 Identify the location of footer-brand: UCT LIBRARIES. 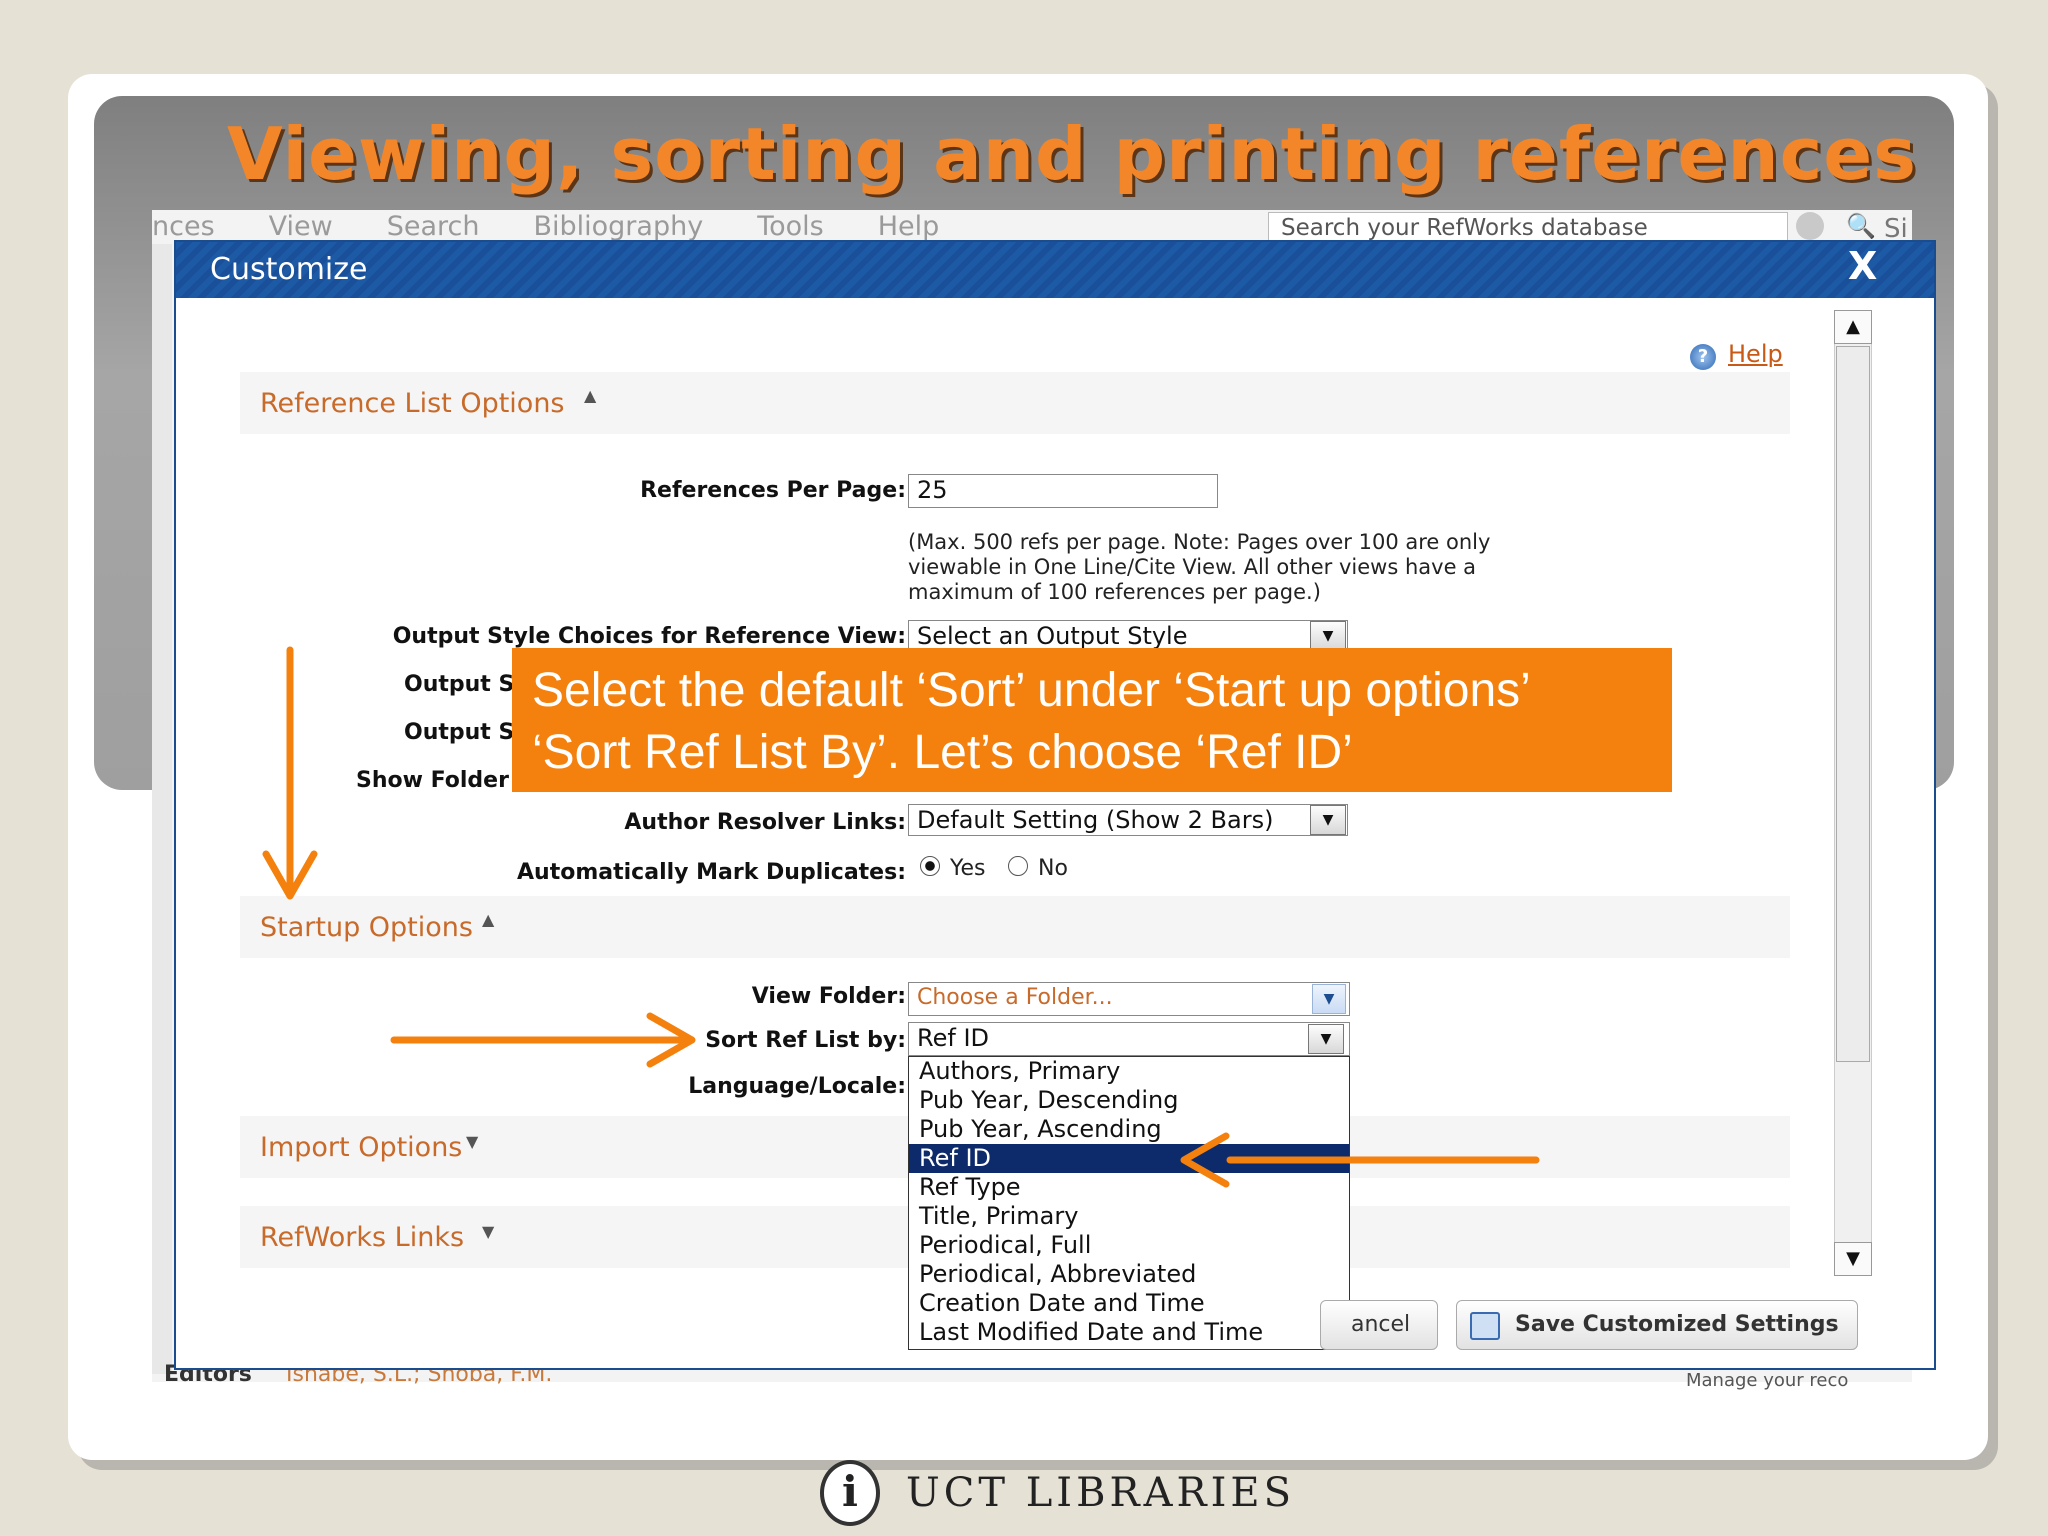
(1100, 1493).